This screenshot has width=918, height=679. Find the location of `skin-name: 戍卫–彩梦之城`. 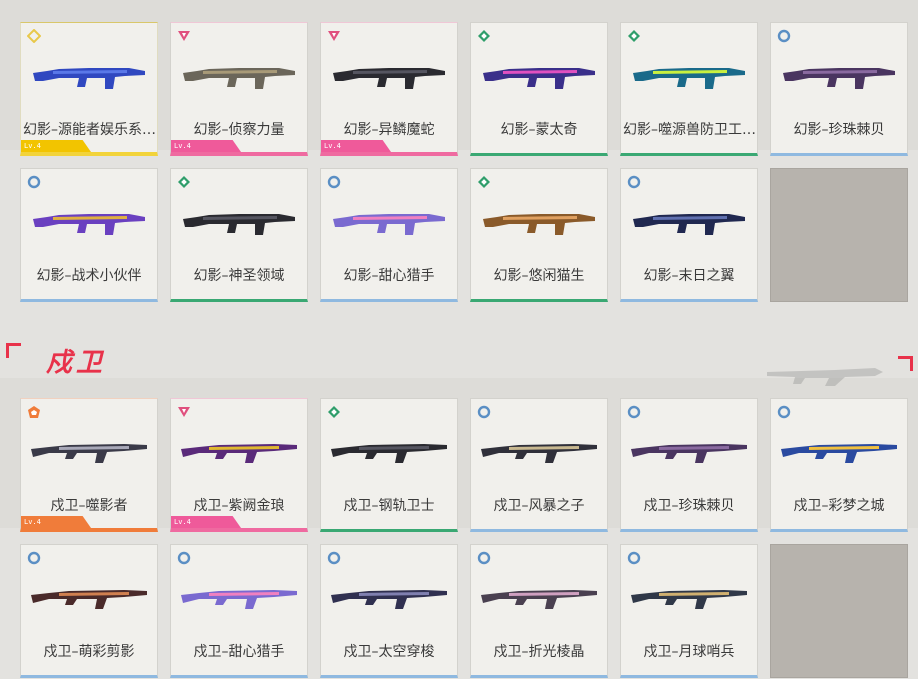

skin-name: 戍卫–彩梦之城 is located at coordinates (839, 506).